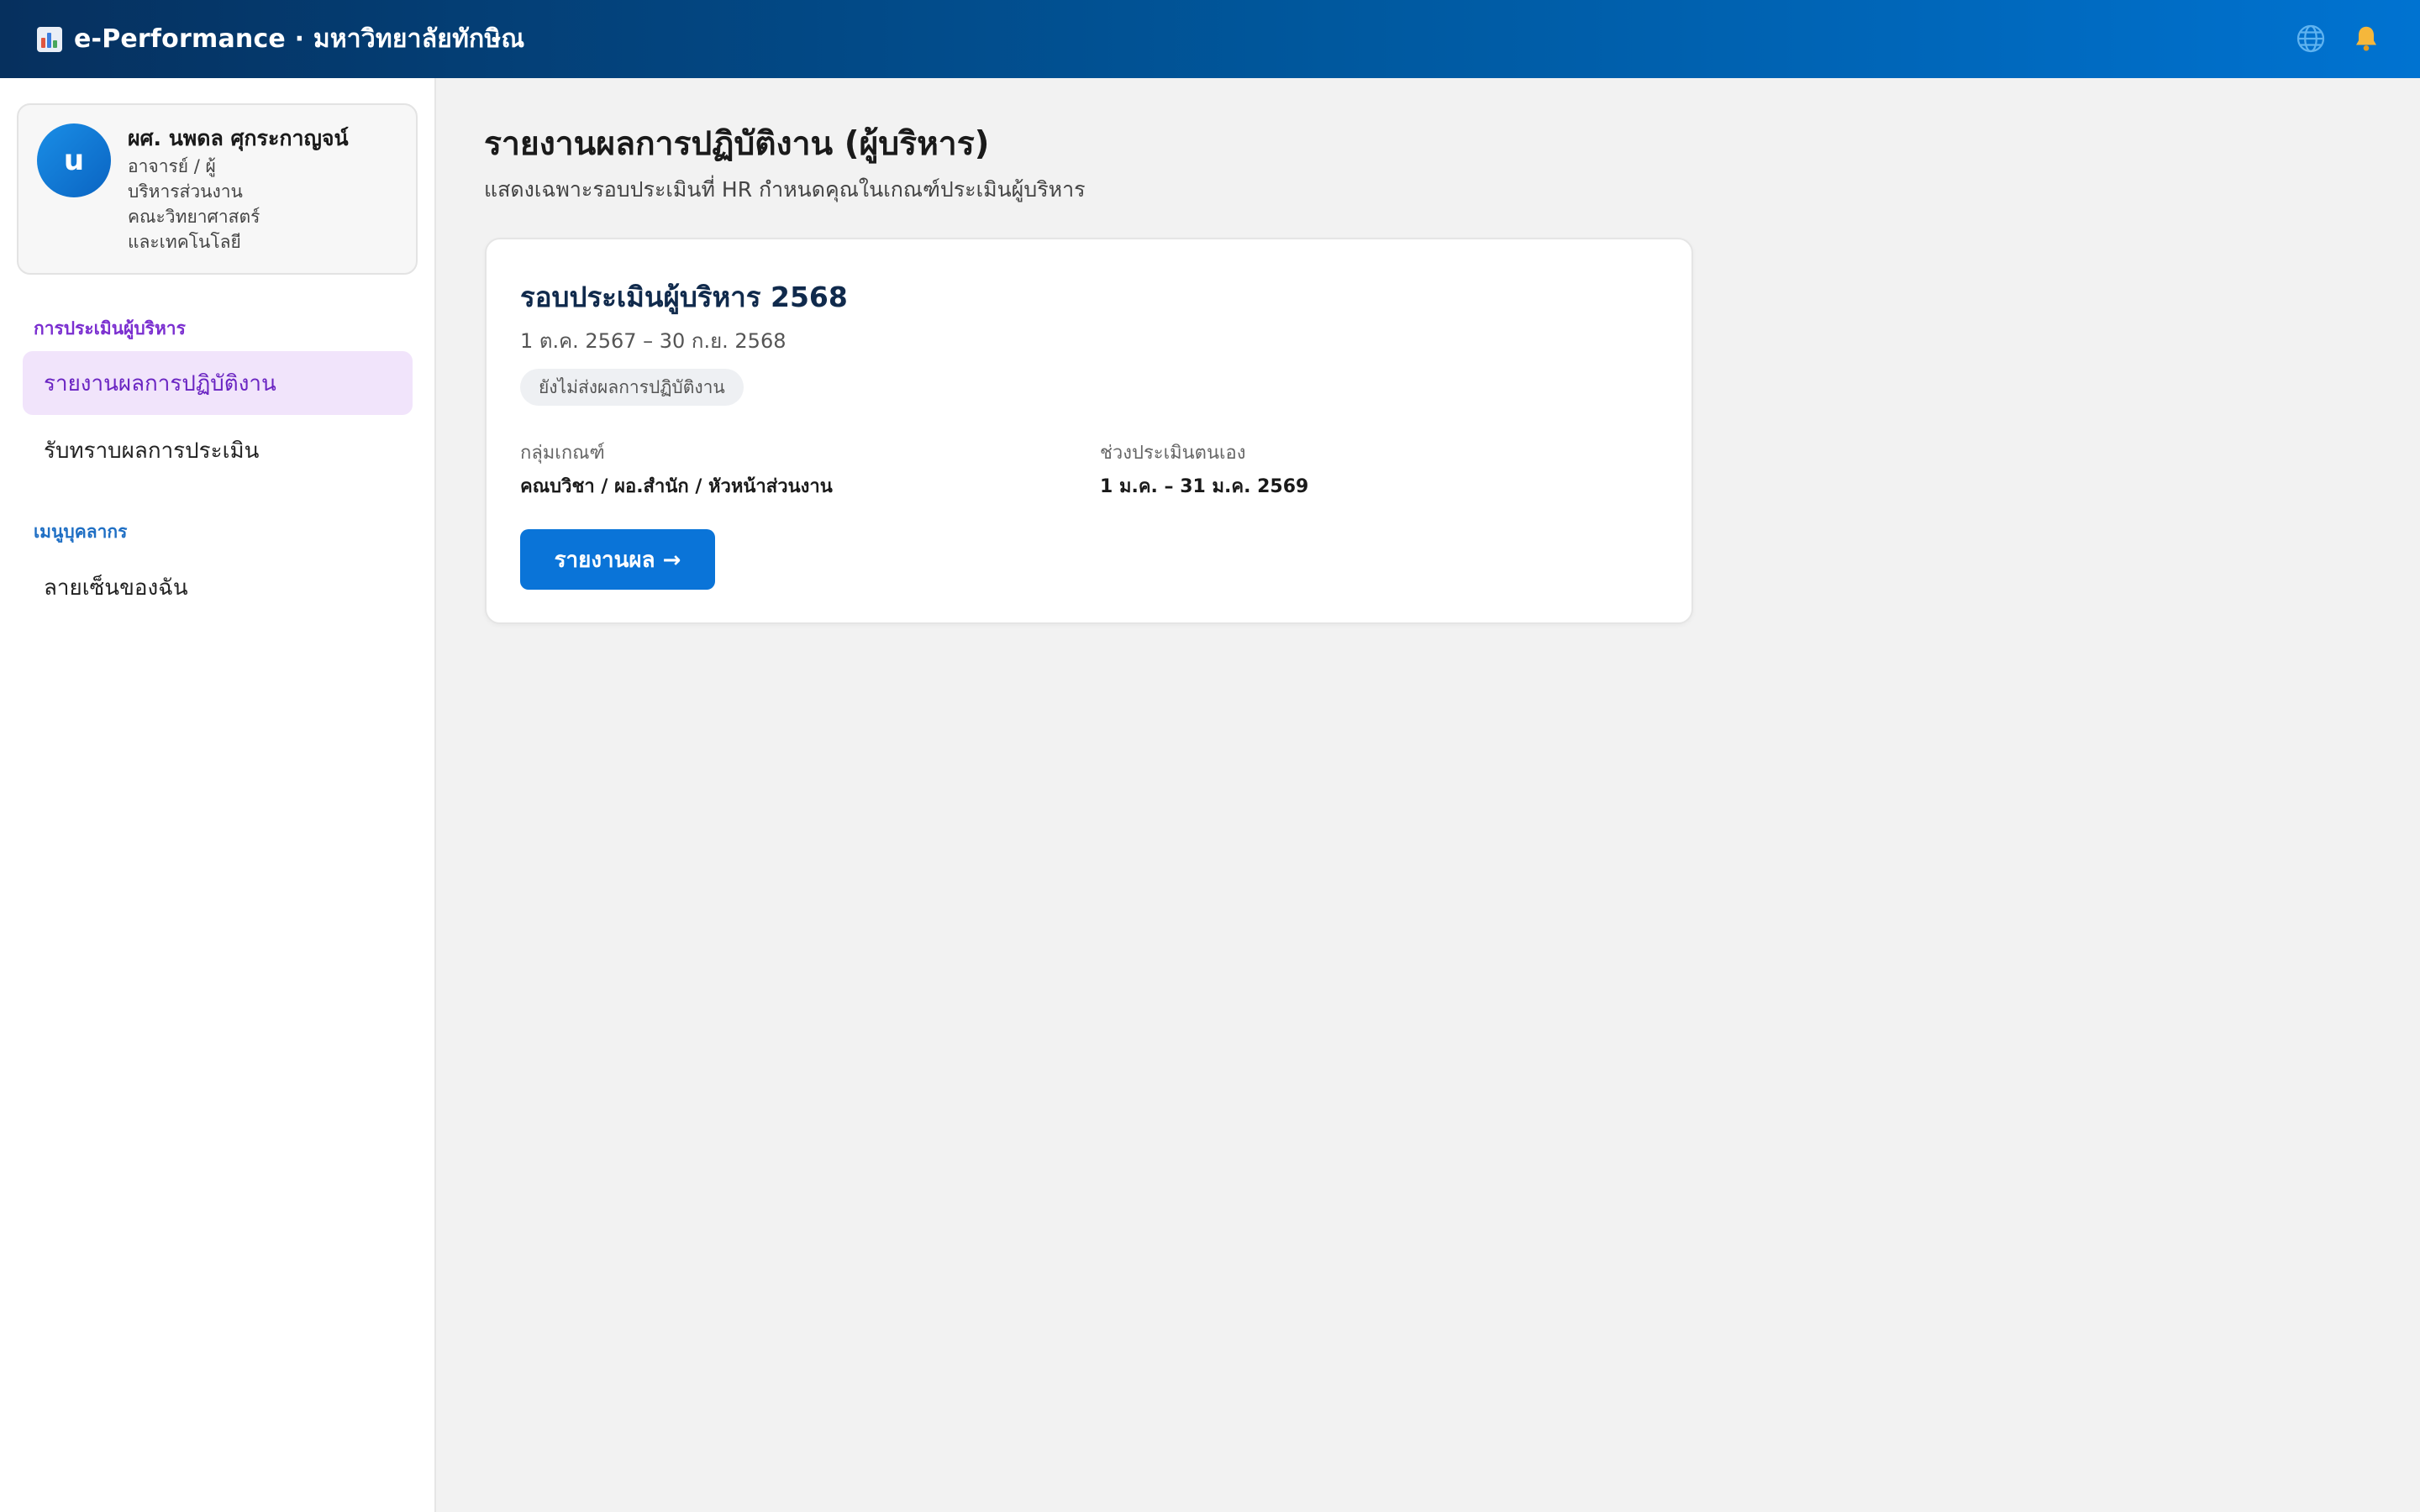 This screenshot has height=1512, width=2420. What do you see at coordinates (2338, 38) in the screenshot?
I see `top-actions` at bounding box center [2338, 38].